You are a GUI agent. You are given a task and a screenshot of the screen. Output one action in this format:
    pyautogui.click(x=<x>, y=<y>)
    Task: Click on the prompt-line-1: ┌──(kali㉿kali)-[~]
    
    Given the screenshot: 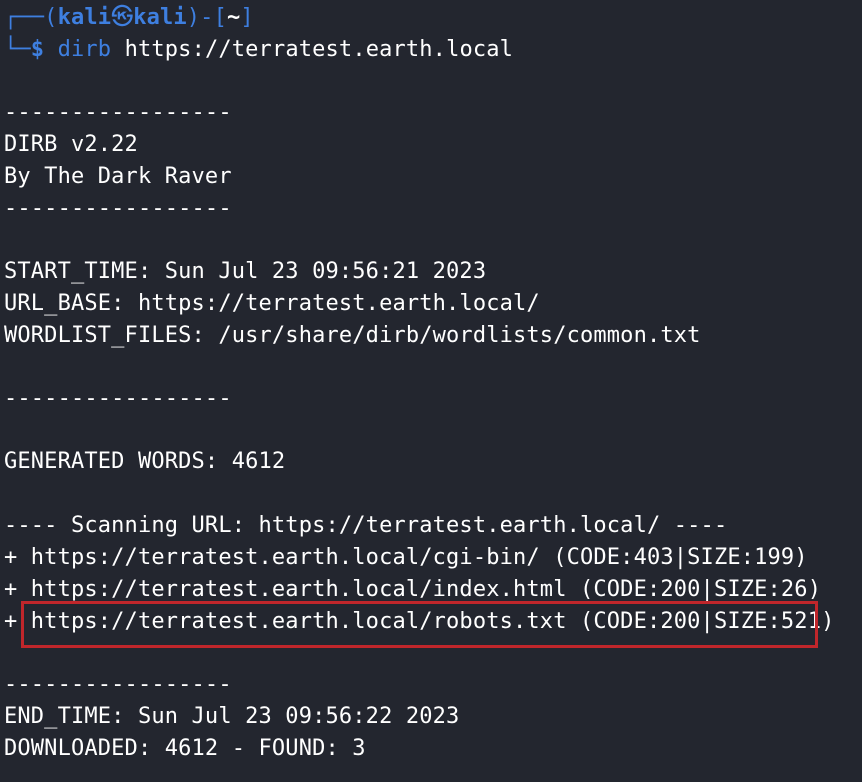 What is the action you would take?
    pyautogui.click(x=129, y=18)
    